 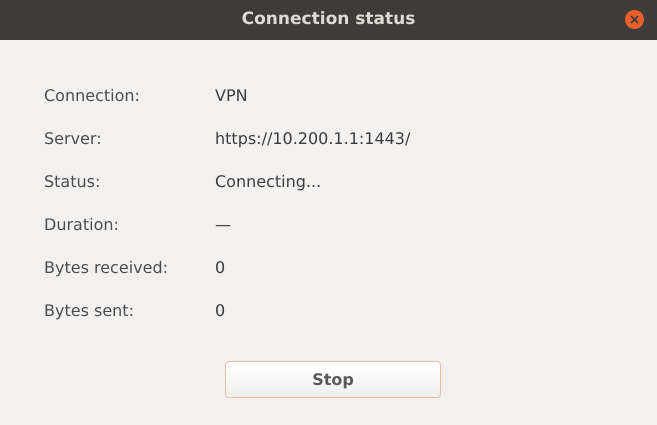 What do you see at coordinates (223, 225) in the screenshot?
I see `field-value: —` at bounding box center [223, 225].